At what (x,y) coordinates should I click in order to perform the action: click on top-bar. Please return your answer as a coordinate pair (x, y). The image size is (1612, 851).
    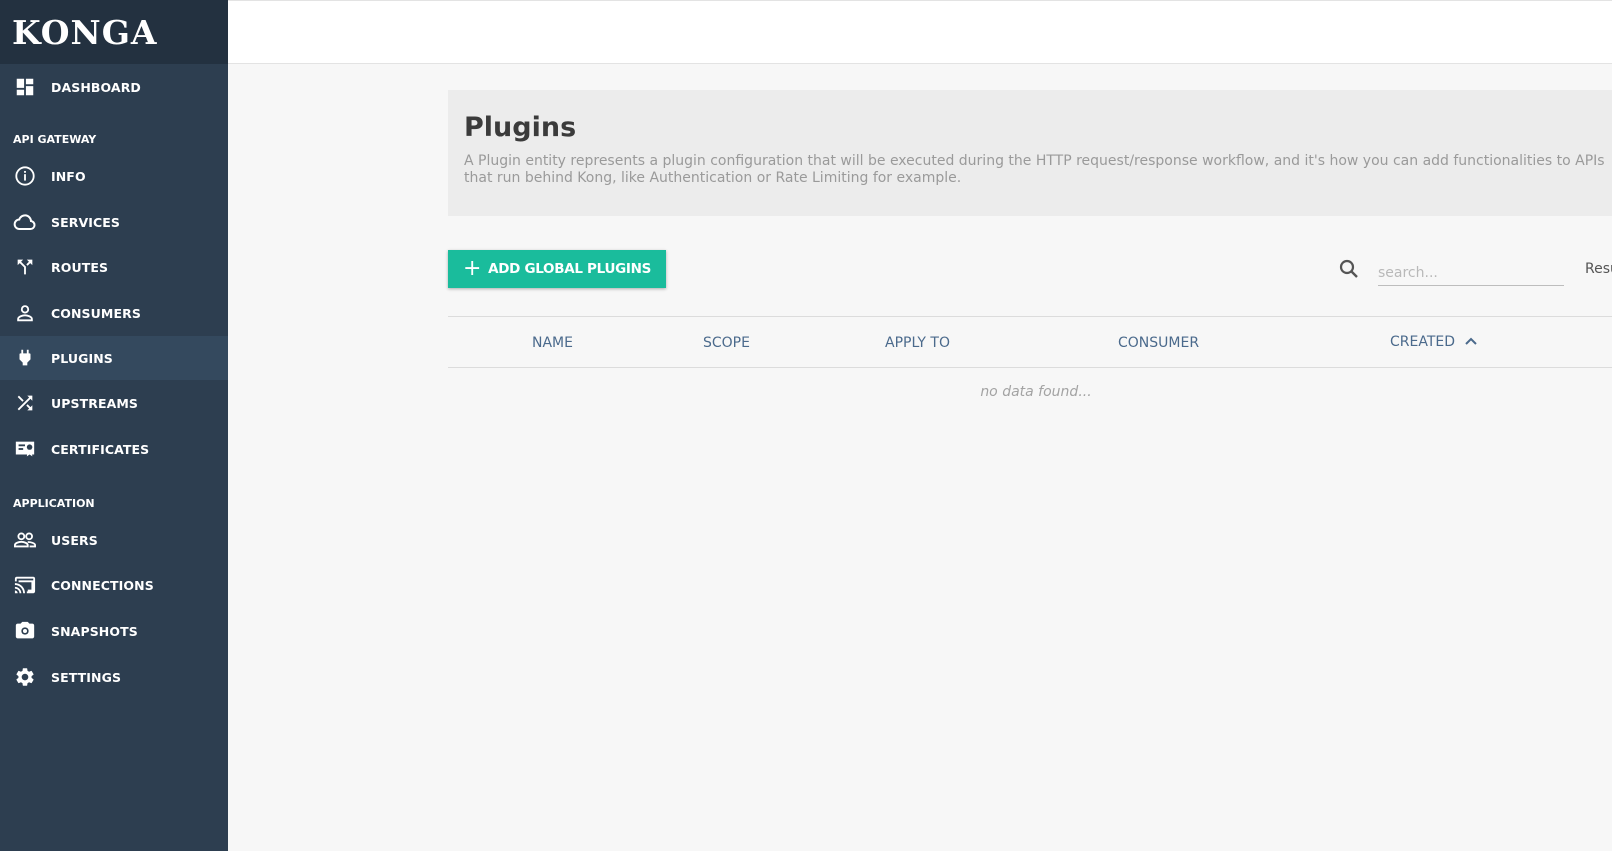
    Looking at the image, I should click on (920, 32).